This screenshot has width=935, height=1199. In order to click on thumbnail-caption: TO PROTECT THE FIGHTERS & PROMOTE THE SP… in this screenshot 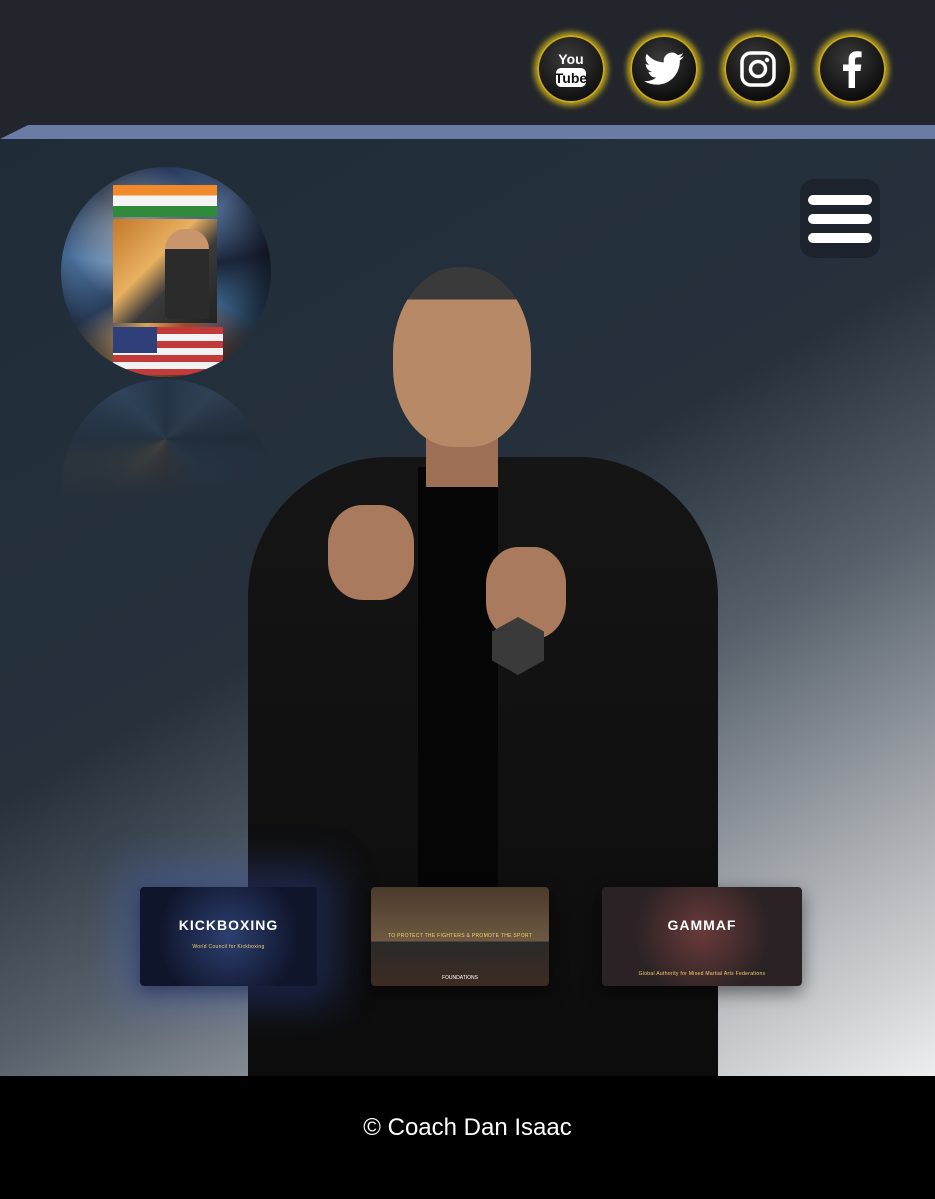, I will do `click(460, 935)`.